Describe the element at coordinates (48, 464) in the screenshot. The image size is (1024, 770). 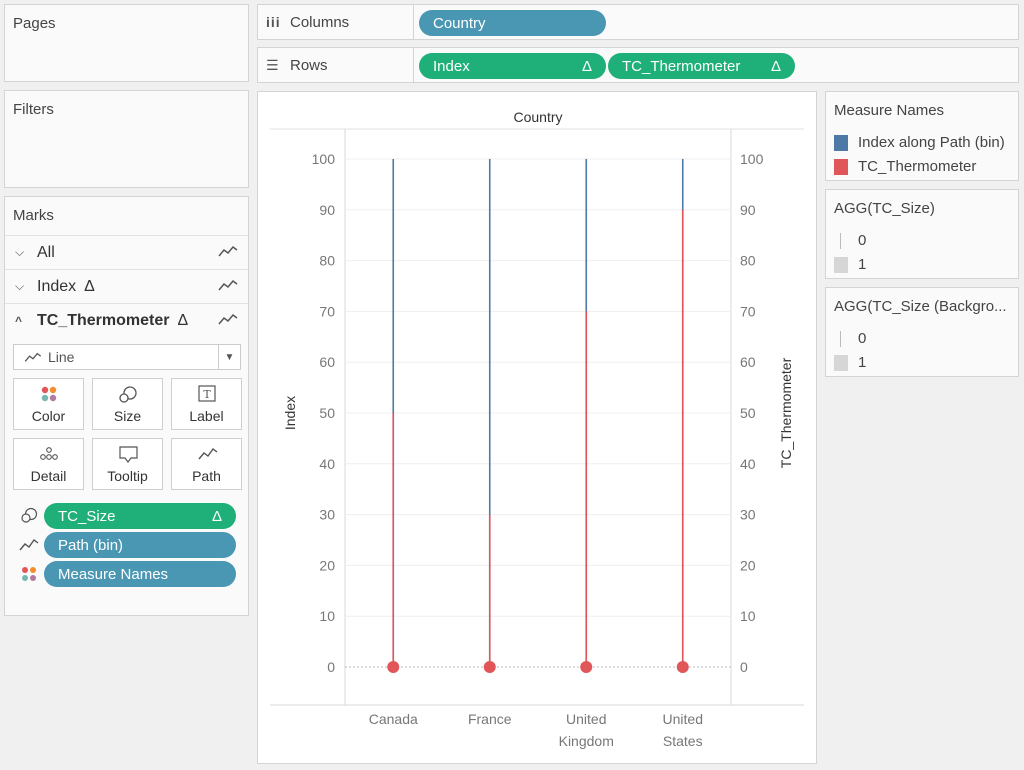
I see `detail-button: Detail` at that location.